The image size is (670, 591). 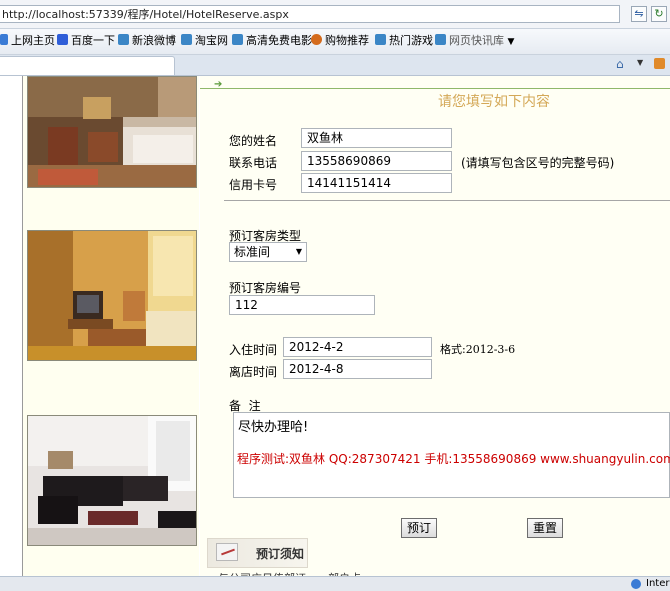 I want to click on fav-item-movies: 高清免费电影, so click(x=272, y=41).